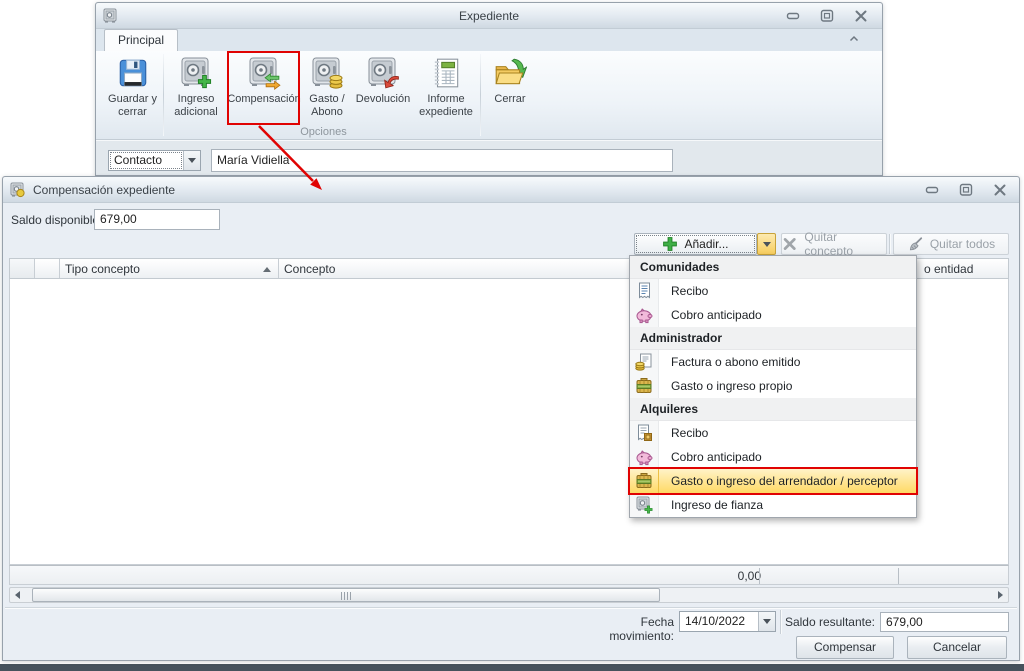 This screenshot has height=671, width=1024. I want to click on contacto-combo: Contacto, so click(154, 160).